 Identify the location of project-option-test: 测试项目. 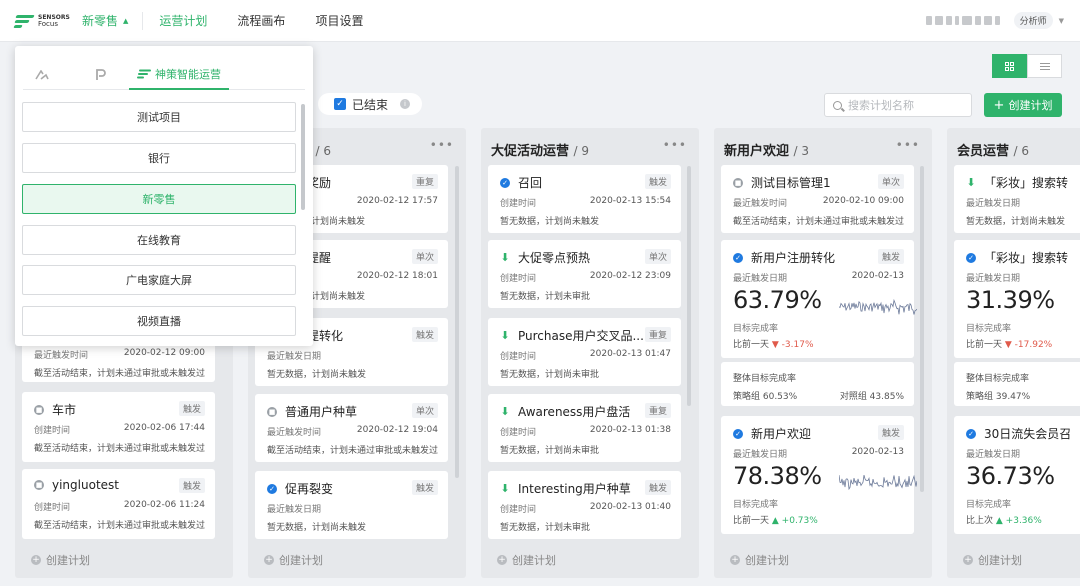
(159, 117).